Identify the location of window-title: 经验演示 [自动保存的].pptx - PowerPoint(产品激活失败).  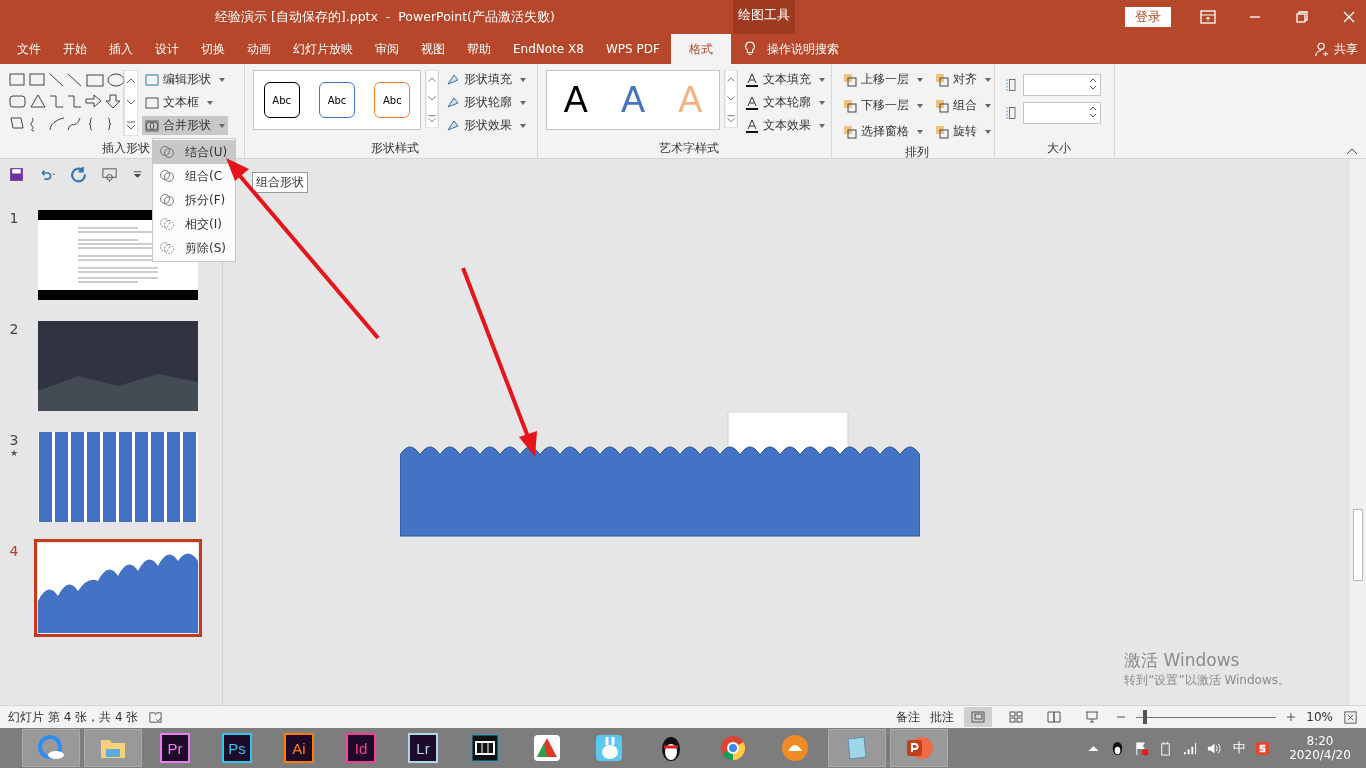
(385, 17).